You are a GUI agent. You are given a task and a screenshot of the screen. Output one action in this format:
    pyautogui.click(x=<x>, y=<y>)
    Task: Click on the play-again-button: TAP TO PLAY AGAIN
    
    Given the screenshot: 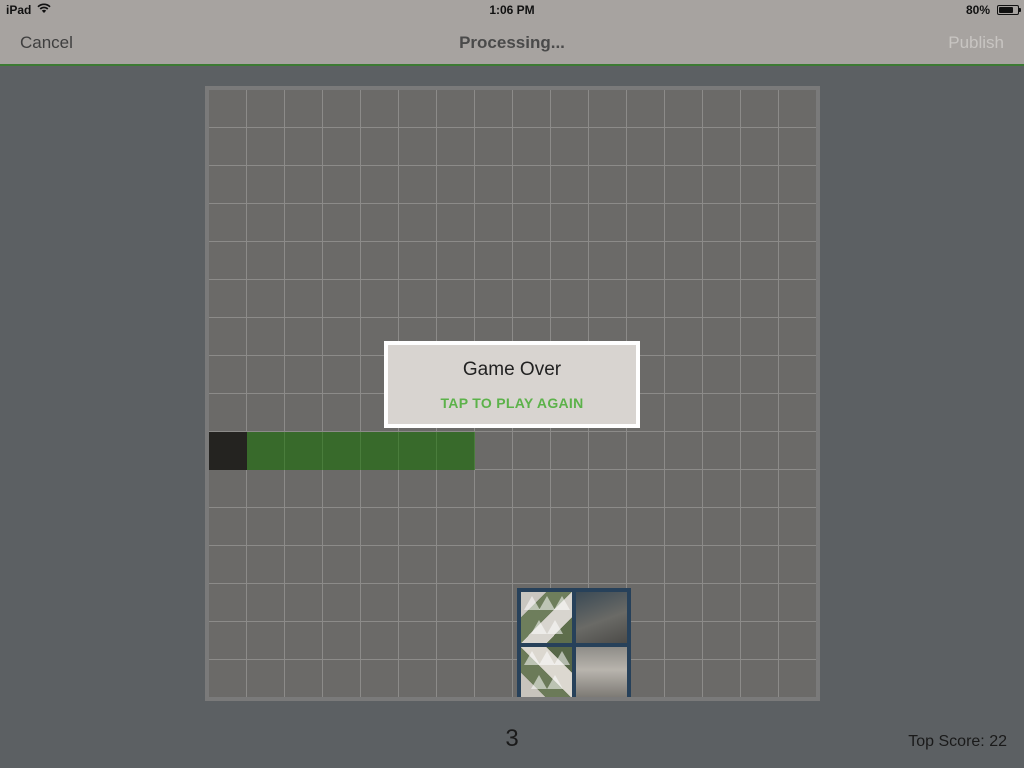 What is the action you would take?
    pyautogui.click(x=512, y=403)
    